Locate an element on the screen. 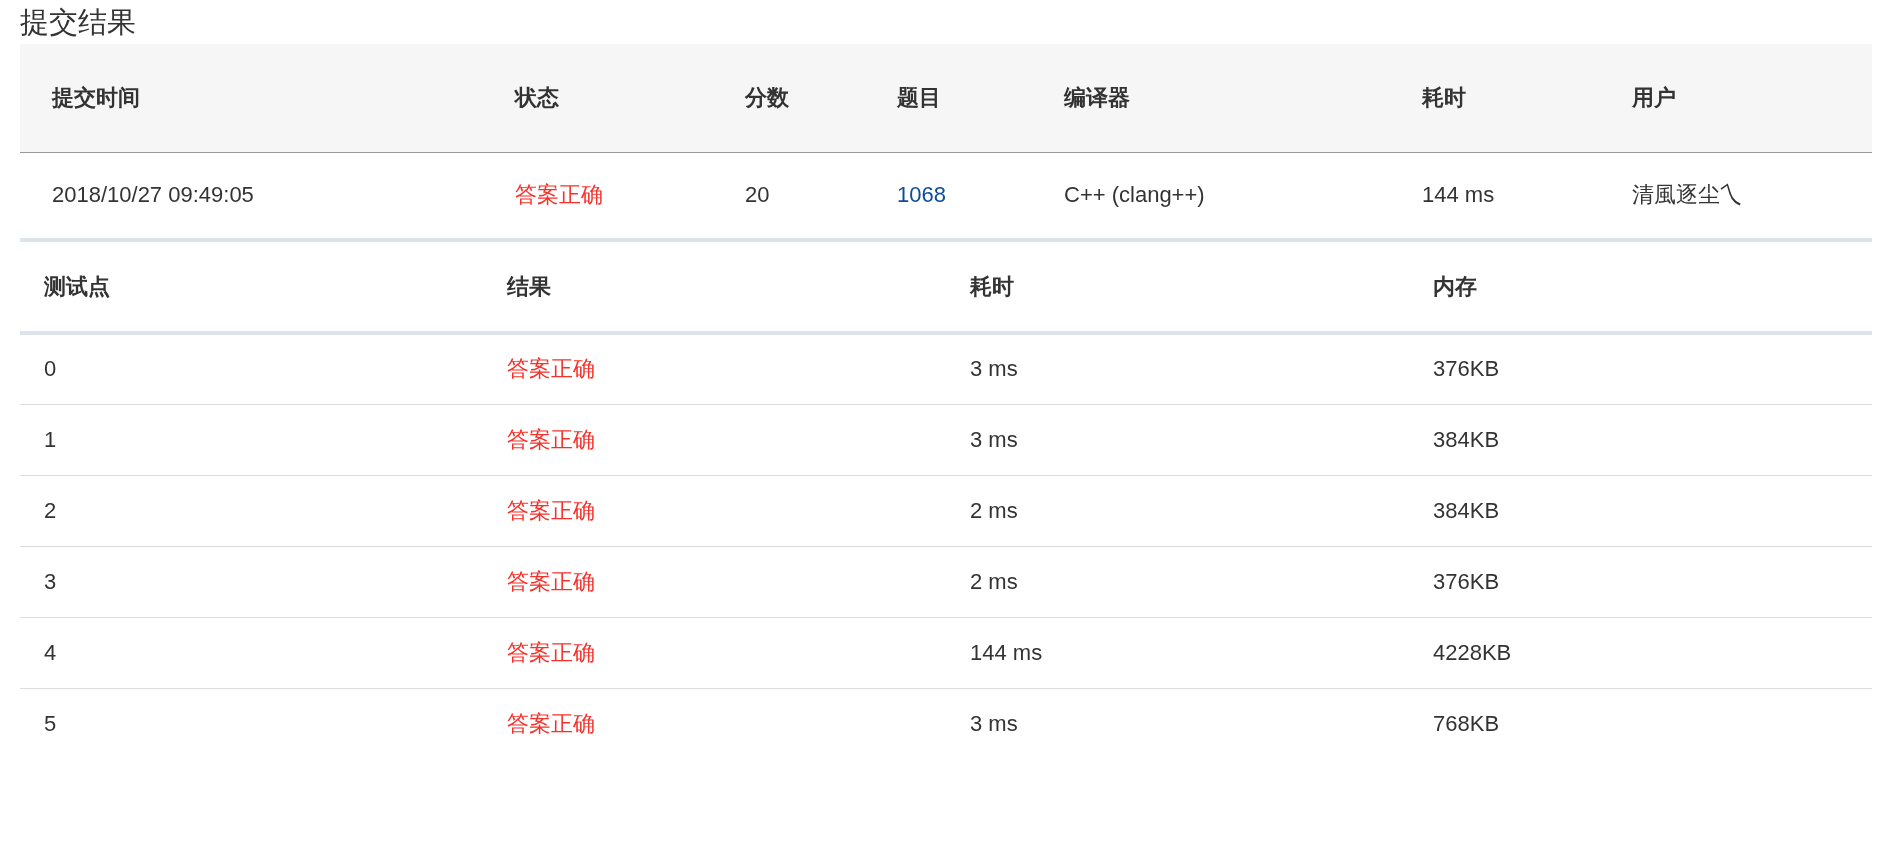 Image resolution: width=1879 pixels, height=858 pixels. table-cell: 2018/10/27 09:49:05 is located at coordinates (251, 196).